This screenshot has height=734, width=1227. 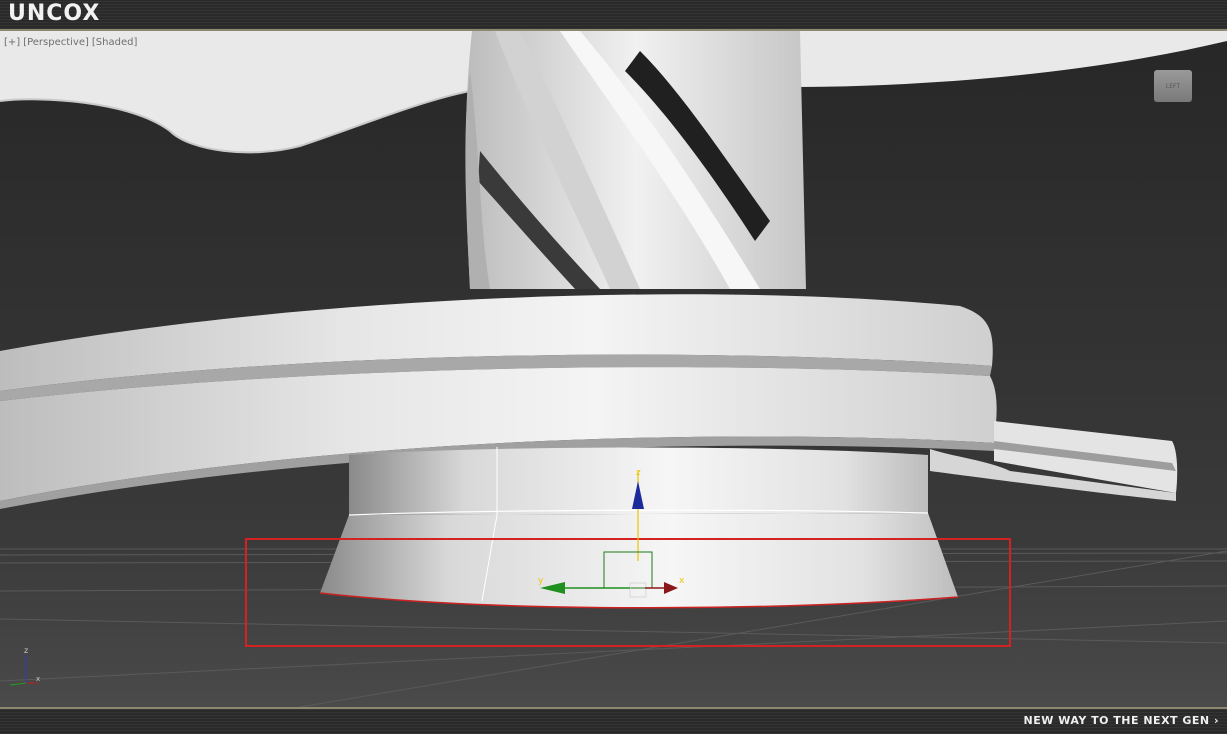 What do you see at coordinates (682, 581) in the screenshot?
I see `gizmo-x-label: x` at bounding box center [682, 581].